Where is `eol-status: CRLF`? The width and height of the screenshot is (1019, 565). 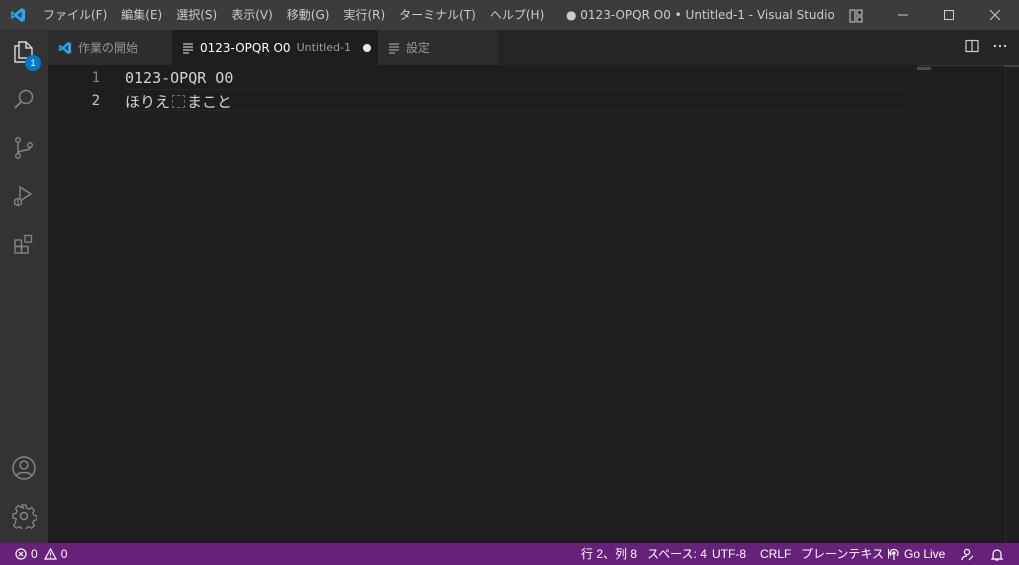 eol-status: CRLF is located at coordinates (775, 554).